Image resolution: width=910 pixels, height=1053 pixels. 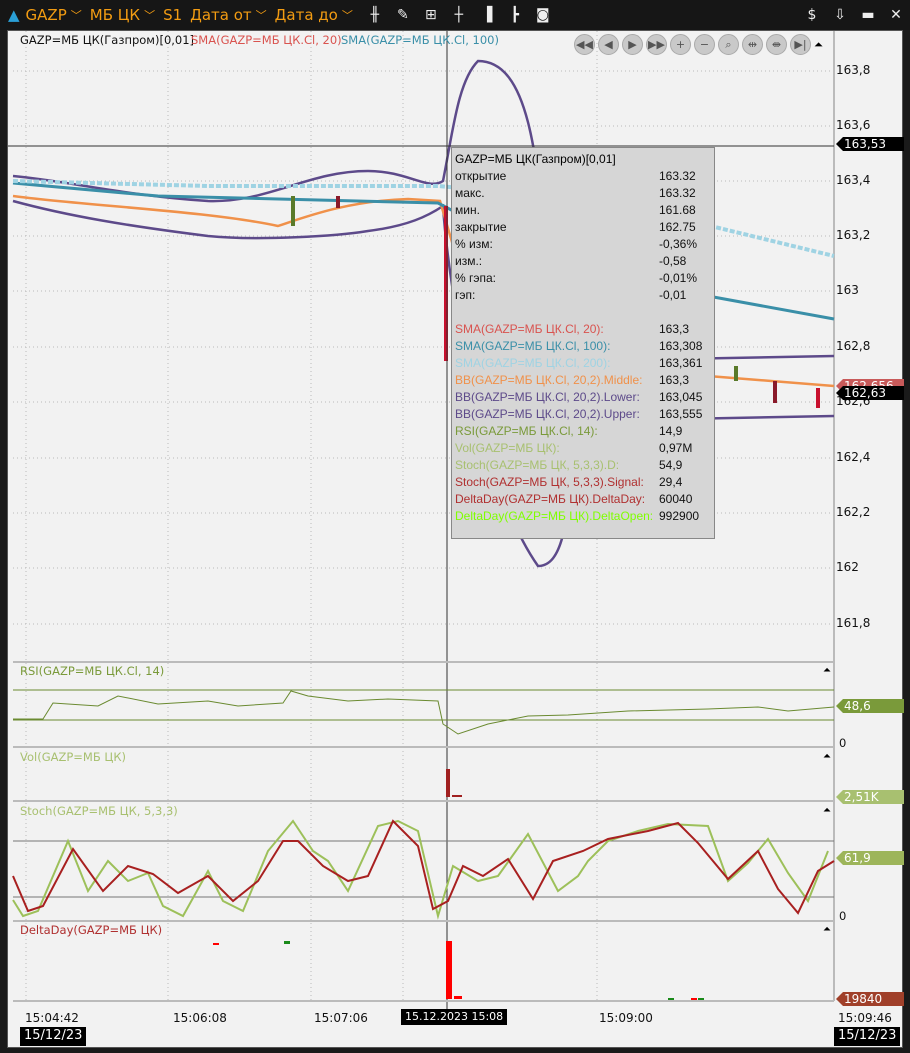 What do you see at coordinates (704, 44) in the screenshot?
I see `zoom-out-icon: −` at bounding box center [704, 44].